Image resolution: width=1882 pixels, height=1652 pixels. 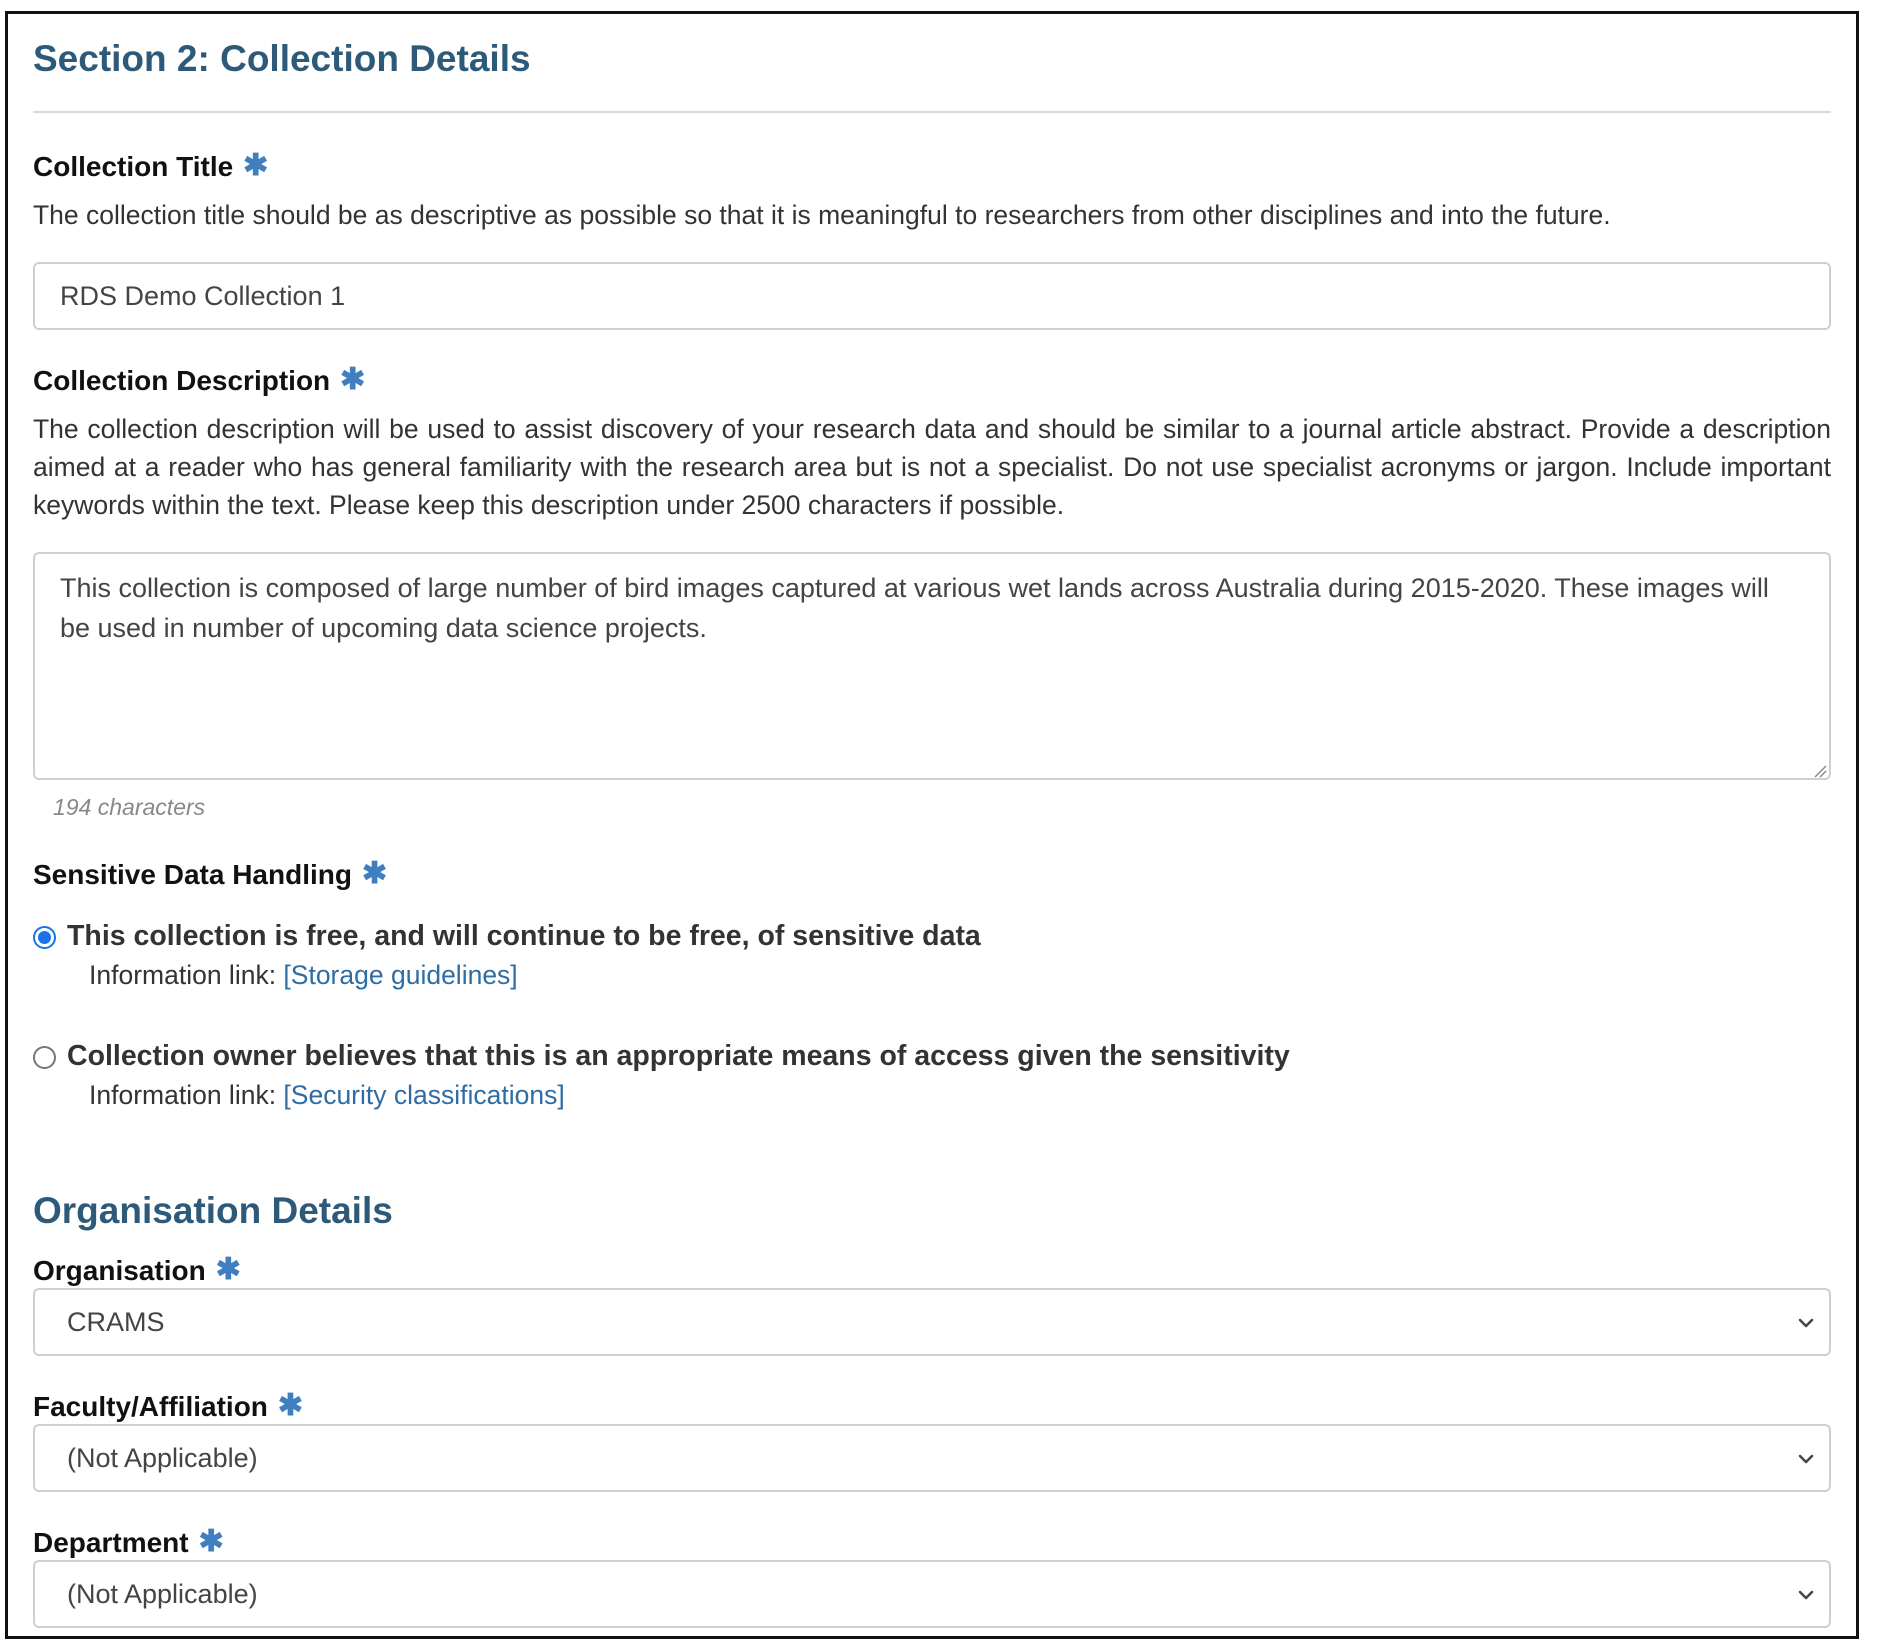 I want to click on character-count: 194 characters, so click(x=129, y=807).